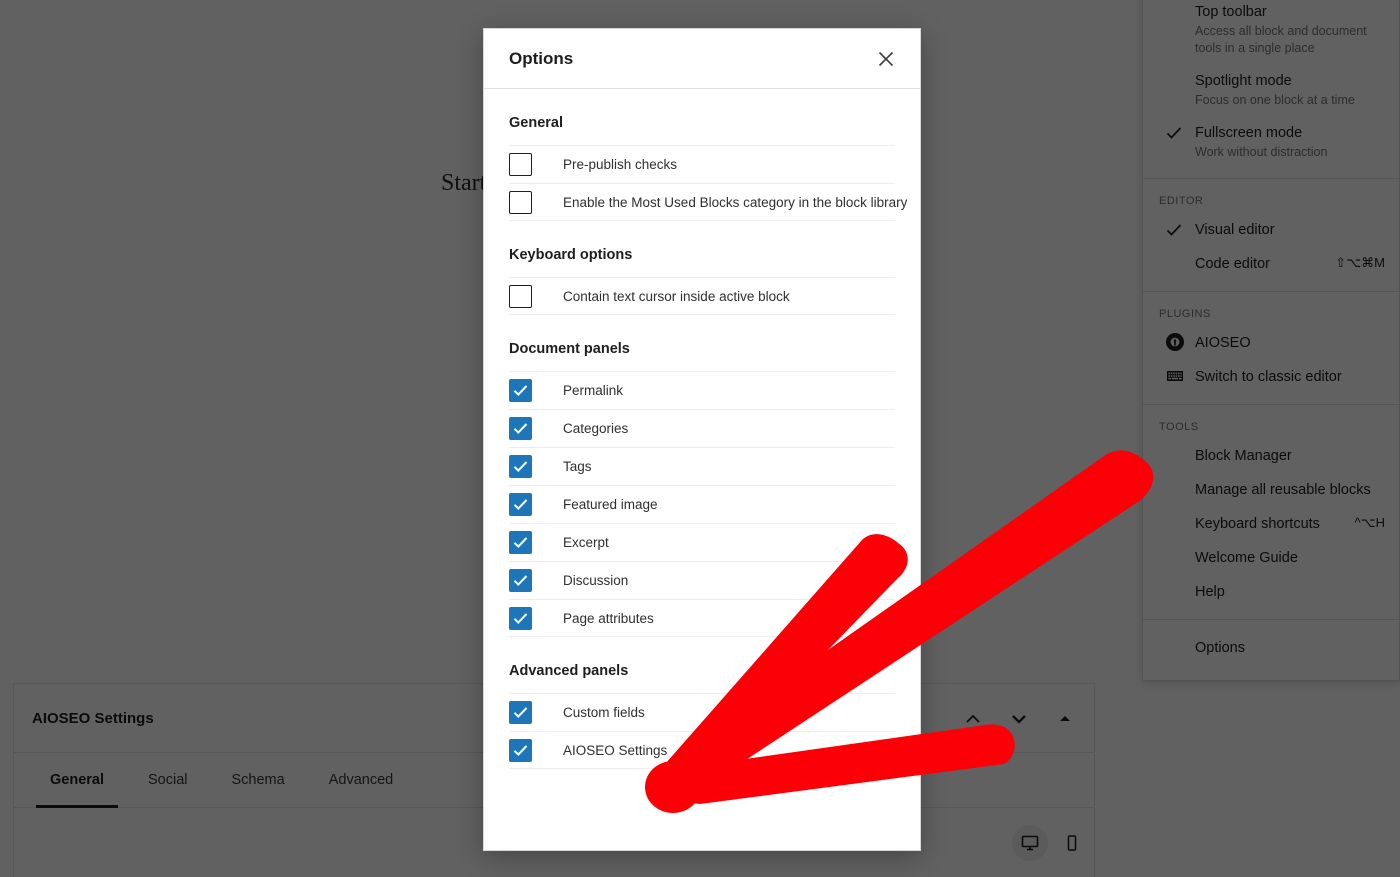 This screenshot has height=877, width=1400. I want to click on option-row-categories: Categories, so click(702, 428).